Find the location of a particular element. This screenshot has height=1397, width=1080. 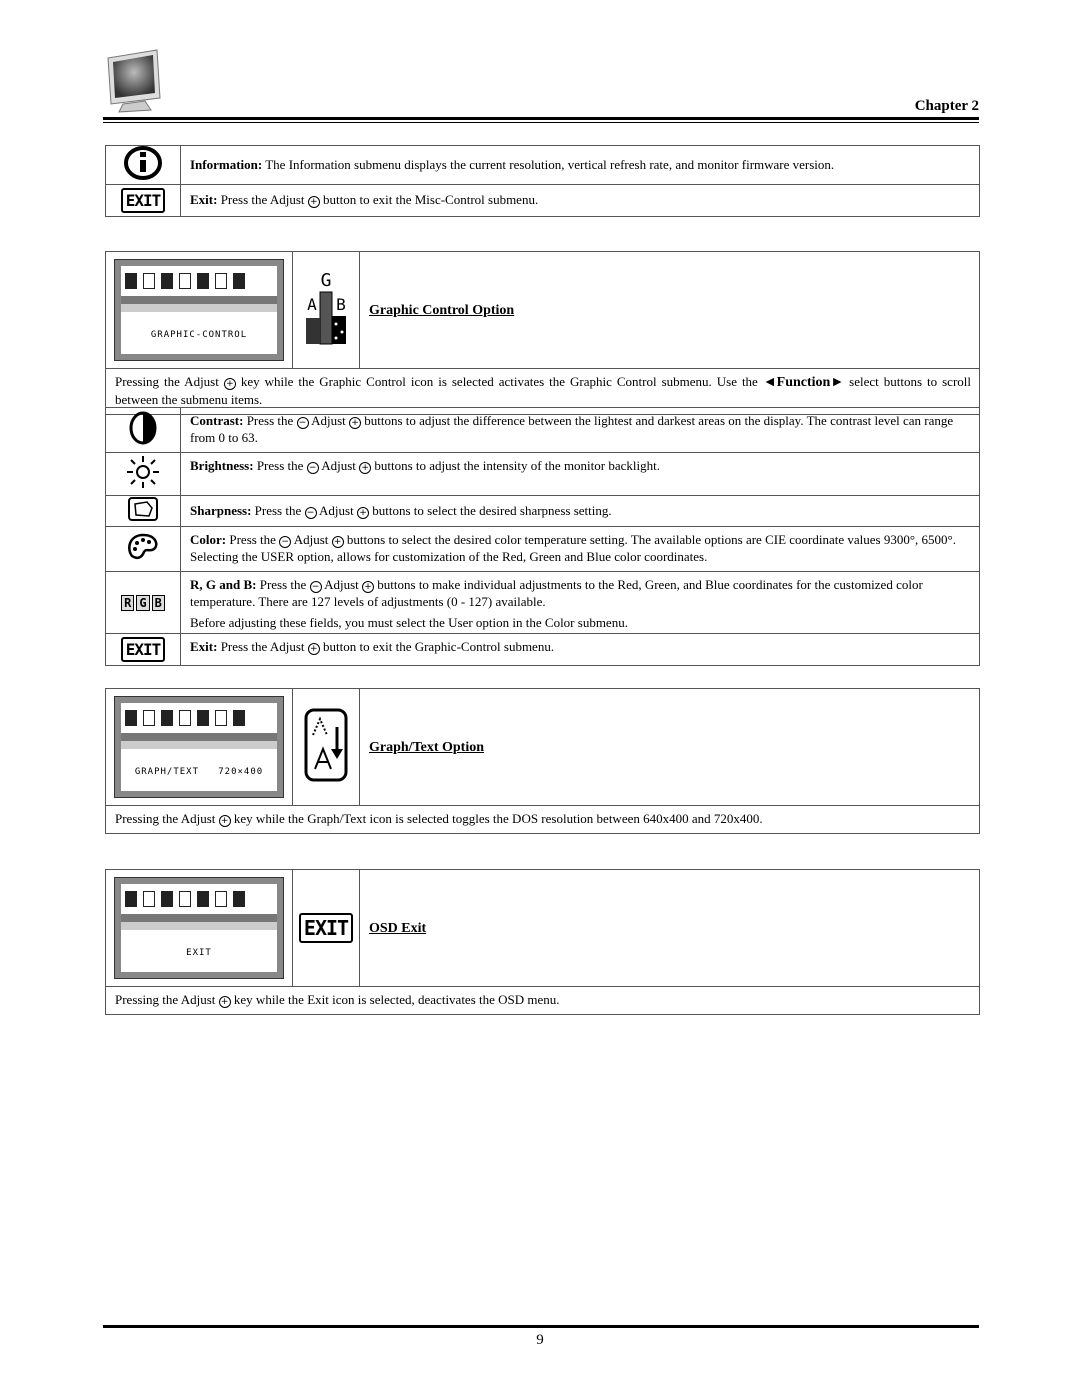

contrast-icon is located at coordinates (143, 430).